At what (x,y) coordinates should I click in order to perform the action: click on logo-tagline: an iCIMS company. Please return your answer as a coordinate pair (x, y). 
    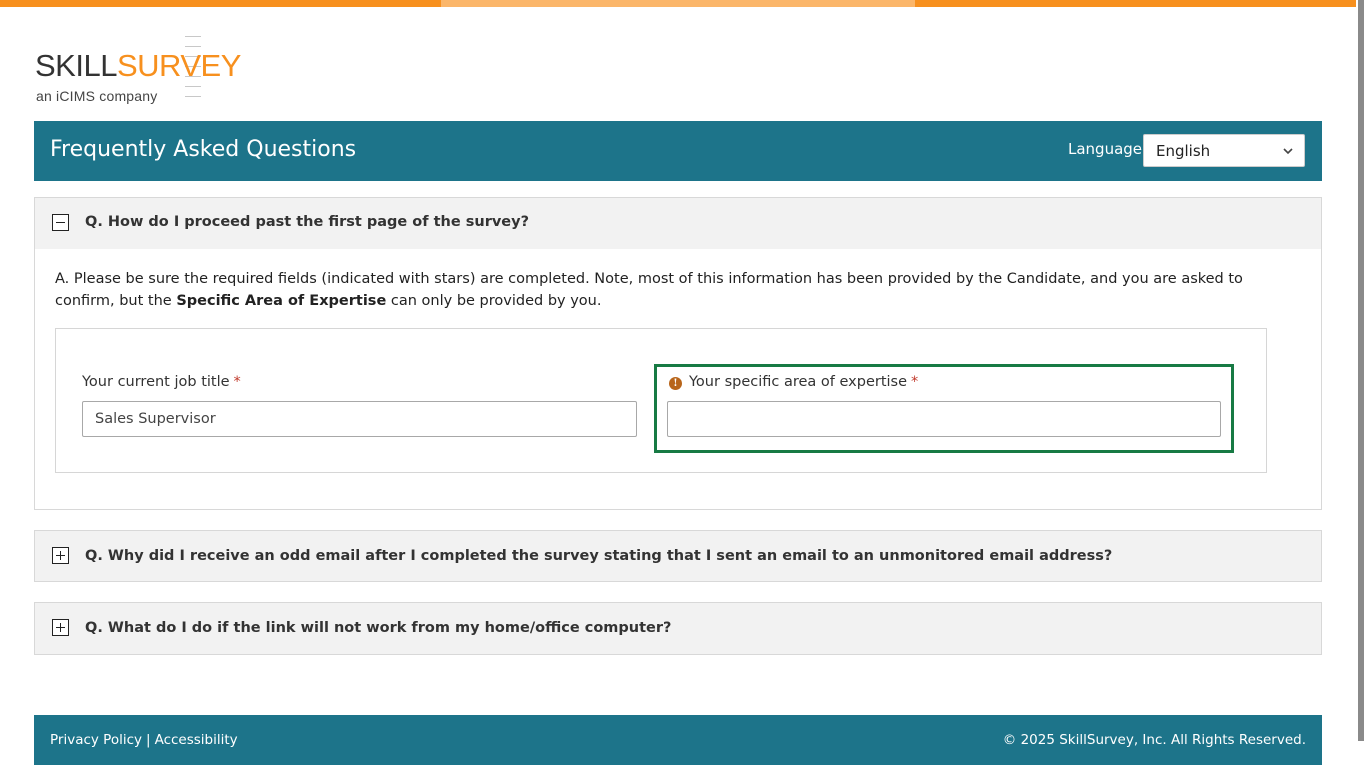
    Looking at the image, I should click on (97, 96).